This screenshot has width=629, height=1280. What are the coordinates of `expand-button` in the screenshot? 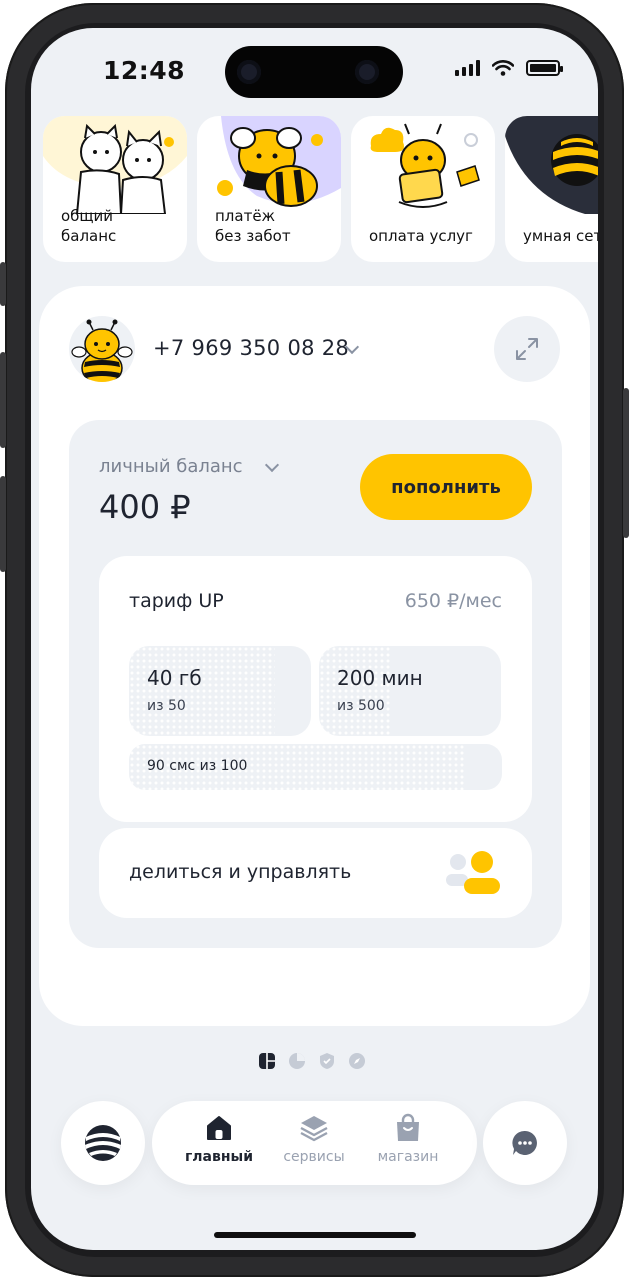 It's located at (527, 349).